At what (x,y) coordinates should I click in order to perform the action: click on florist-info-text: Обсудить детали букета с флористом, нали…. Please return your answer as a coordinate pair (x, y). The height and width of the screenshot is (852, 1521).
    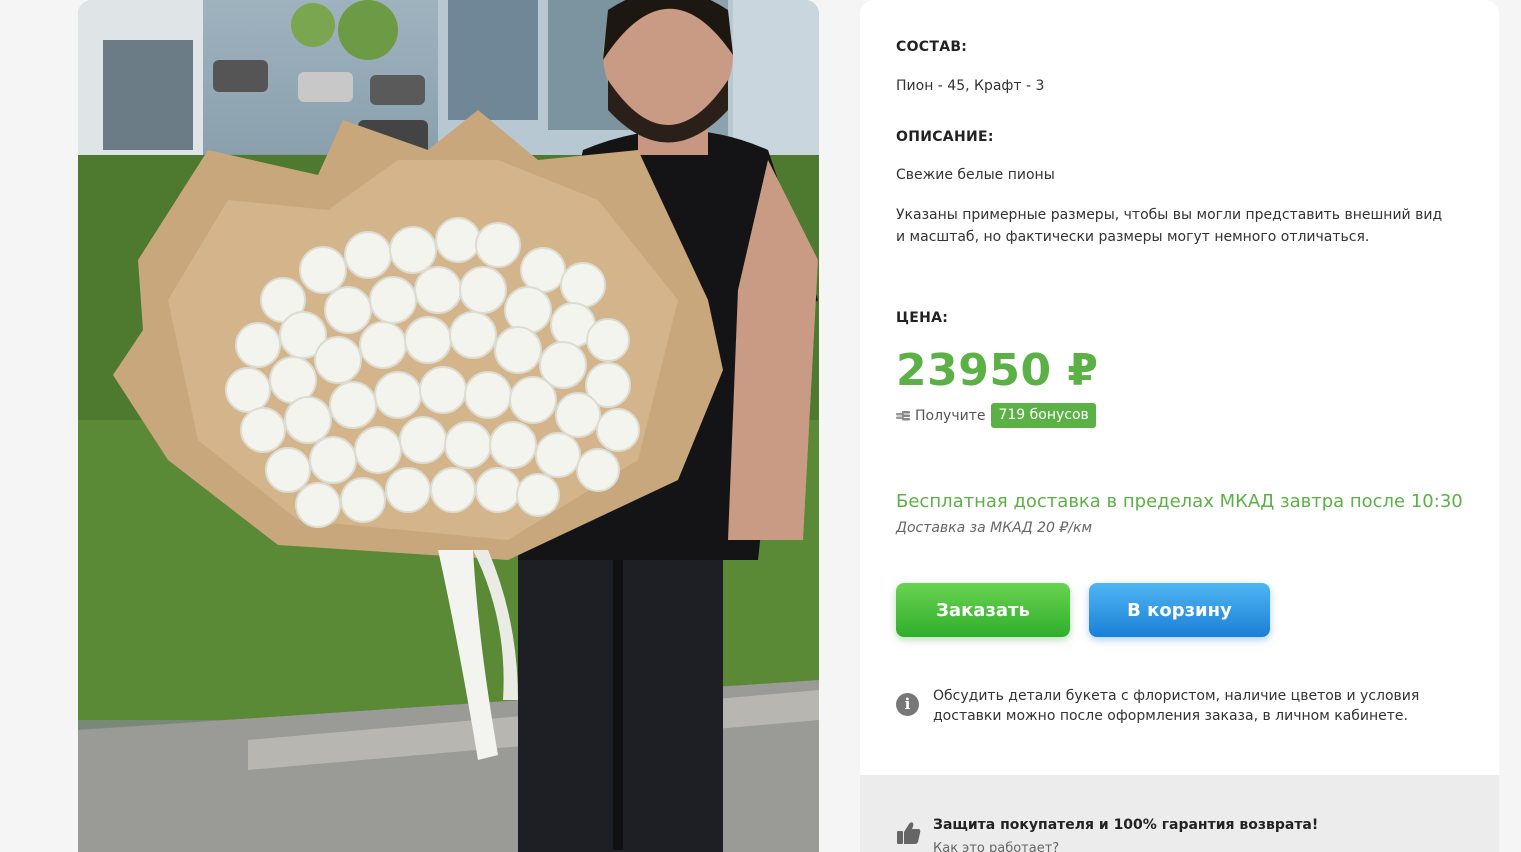
    Looking at the image, I should click on (1193, 706).